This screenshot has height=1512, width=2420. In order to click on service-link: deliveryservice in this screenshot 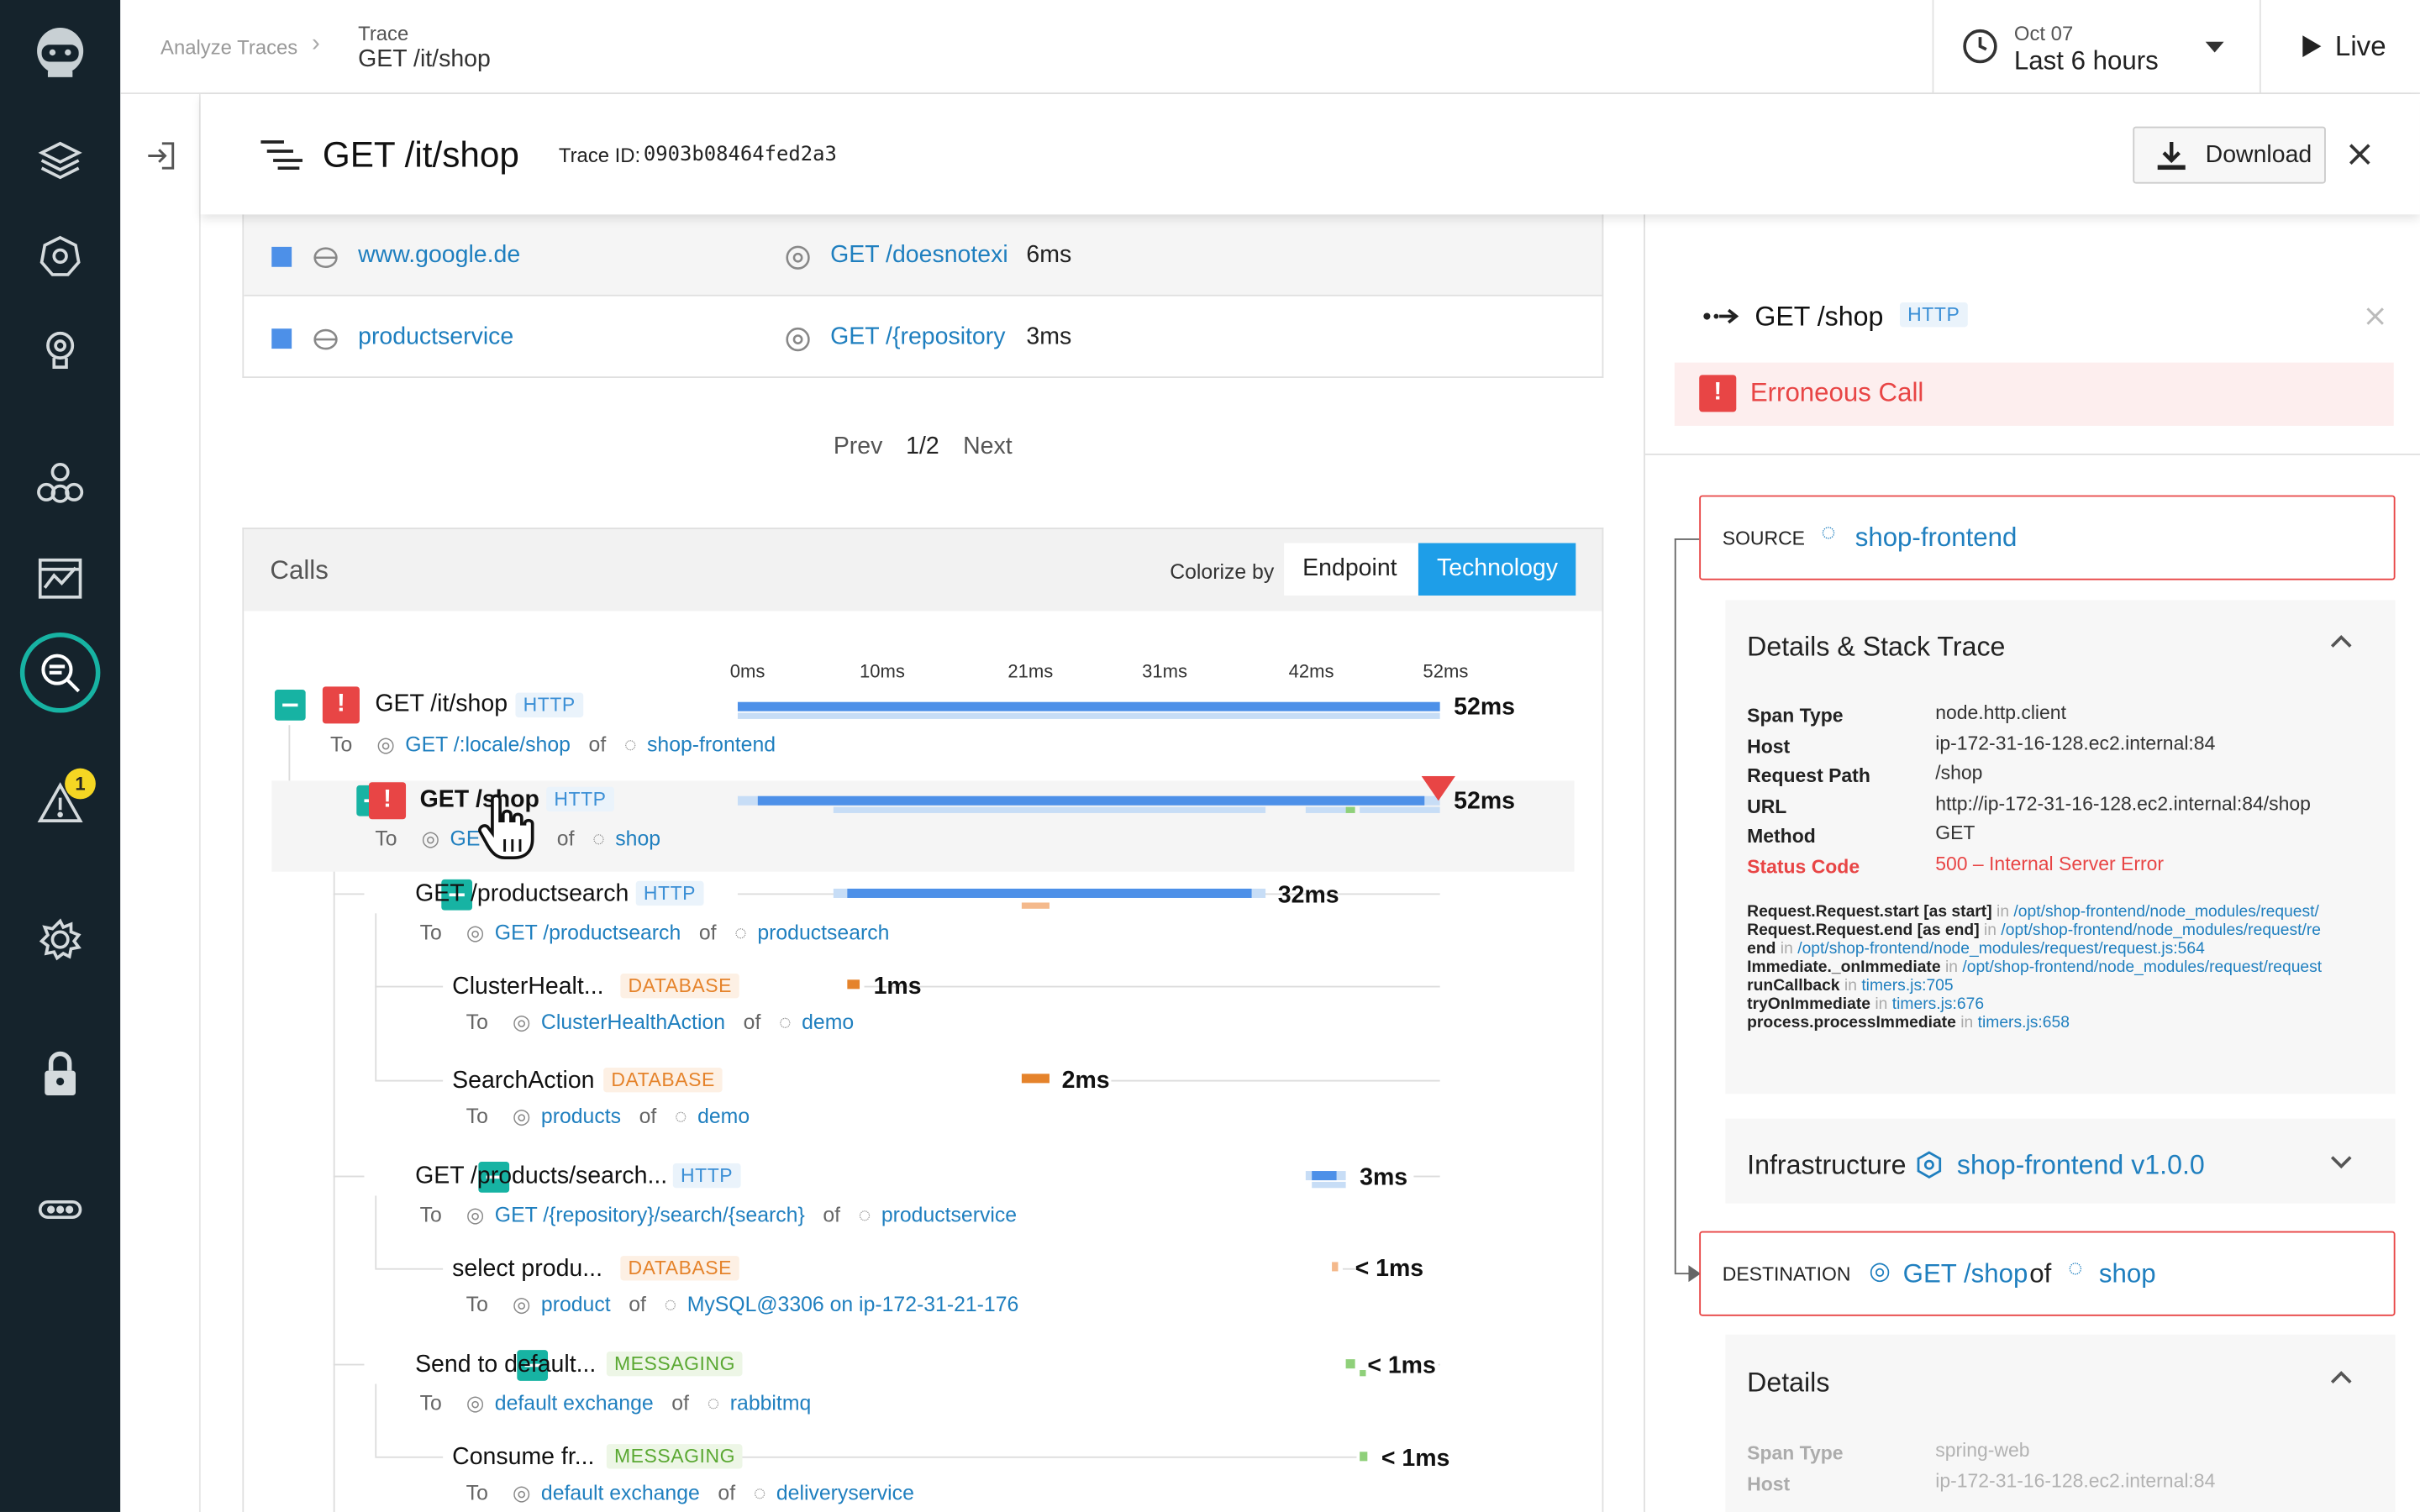, I will do `click(845, 1492)`.